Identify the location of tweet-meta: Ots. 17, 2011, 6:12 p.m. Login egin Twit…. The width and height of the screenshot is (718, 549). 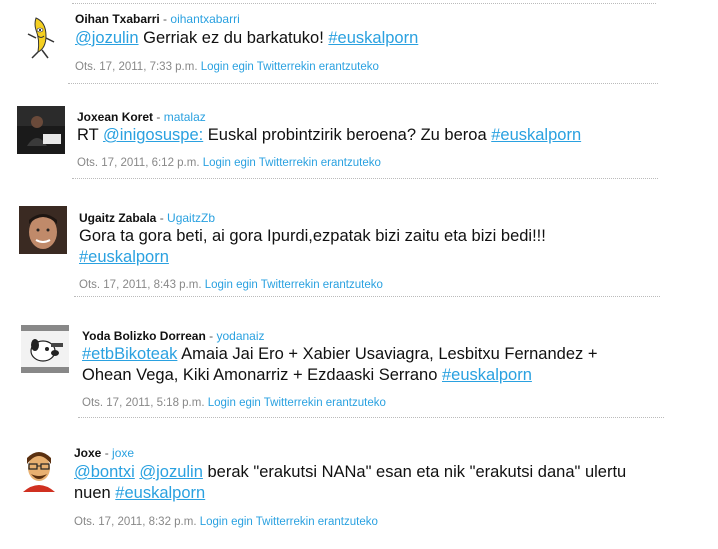
(229, 163).